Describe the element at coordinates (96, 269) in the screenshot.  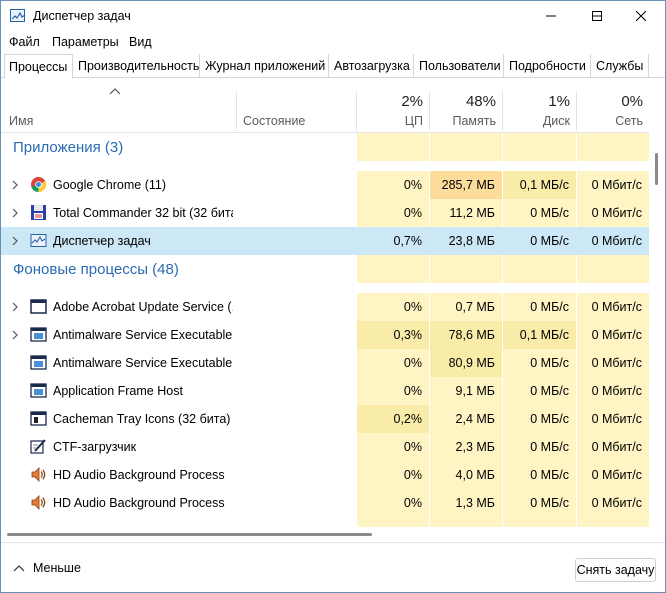
I see `group-background-title: Фоновые процессы (48)` at that location.